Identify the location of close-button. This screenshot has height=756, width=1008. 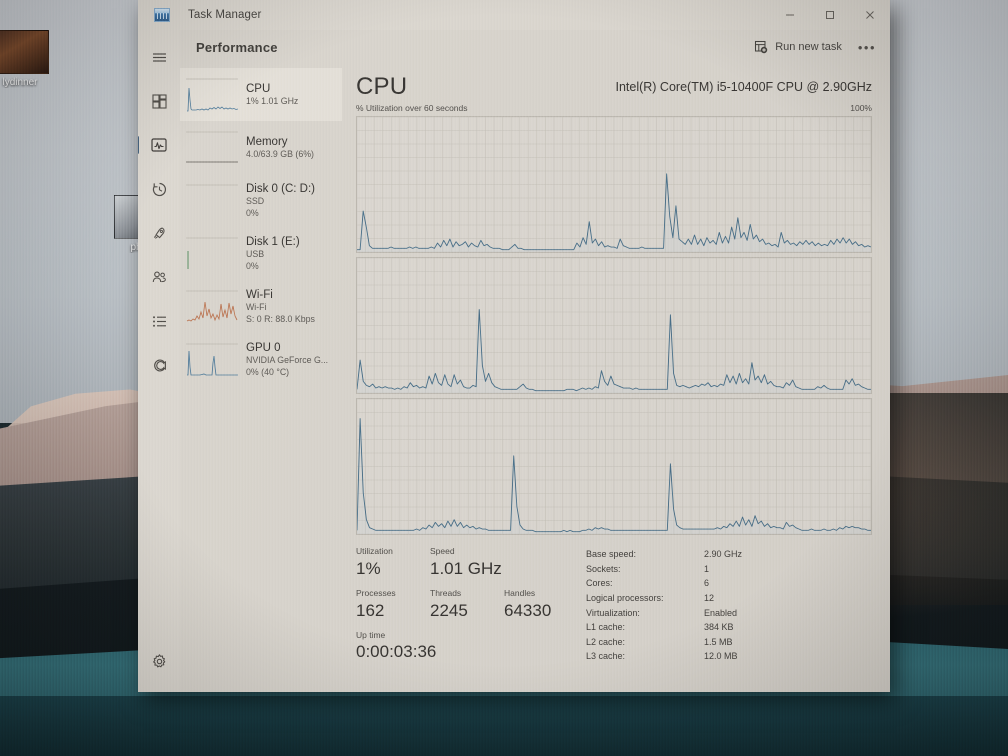
(870, 15).